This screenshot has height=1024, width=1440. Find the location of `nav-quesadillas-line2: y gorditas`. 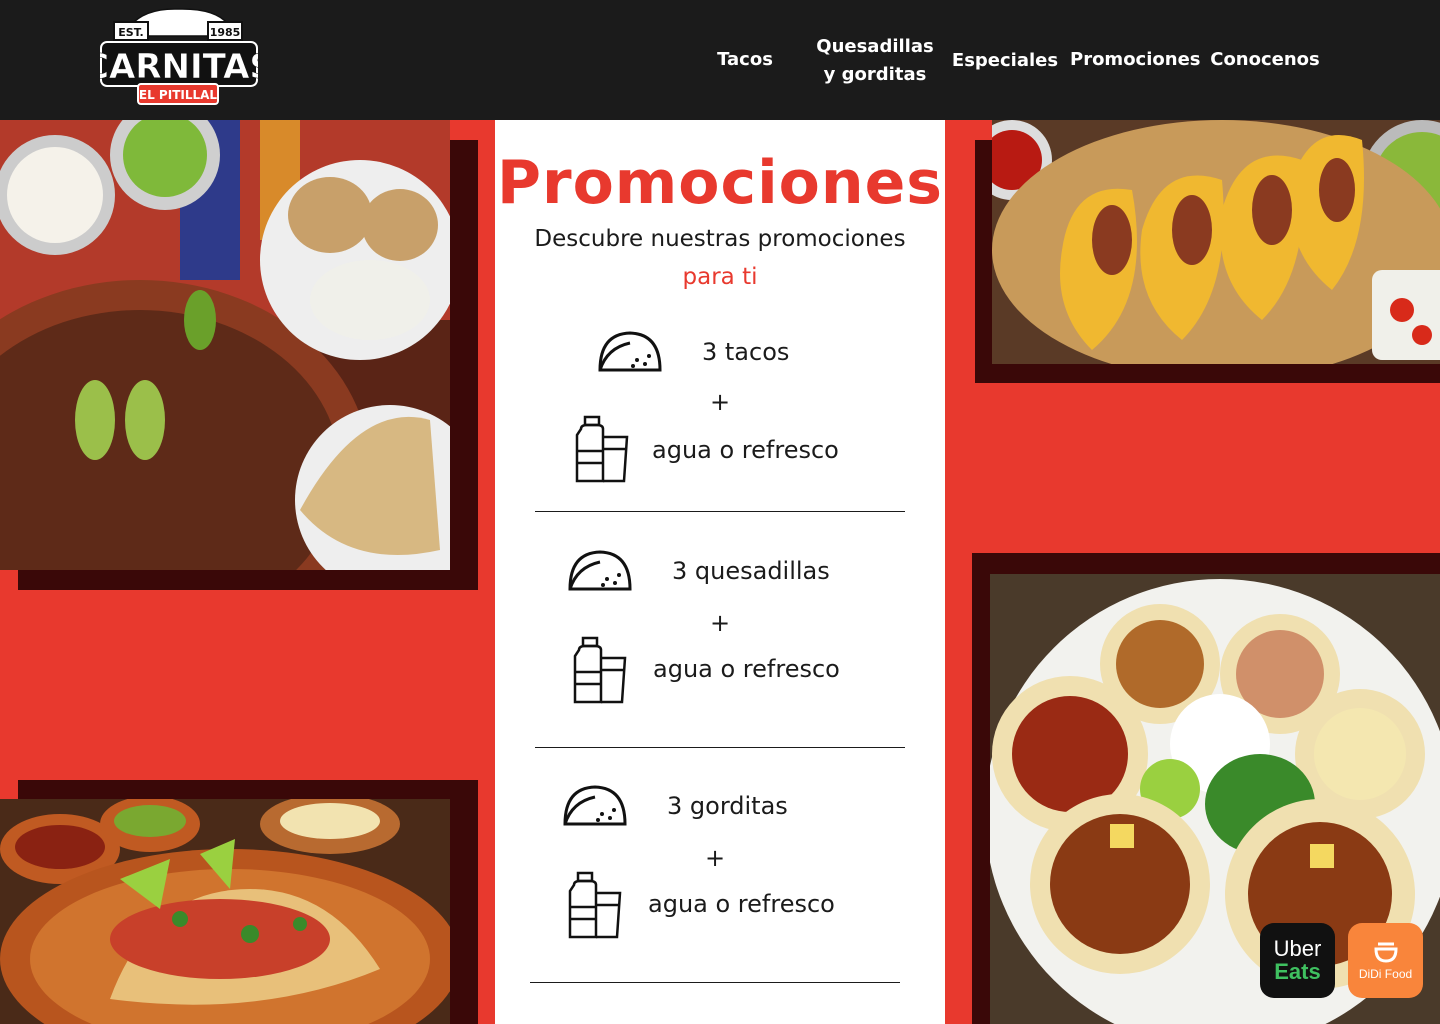

nav-quesadillas-line2: y gorditas is located at coordinates (875, 74).